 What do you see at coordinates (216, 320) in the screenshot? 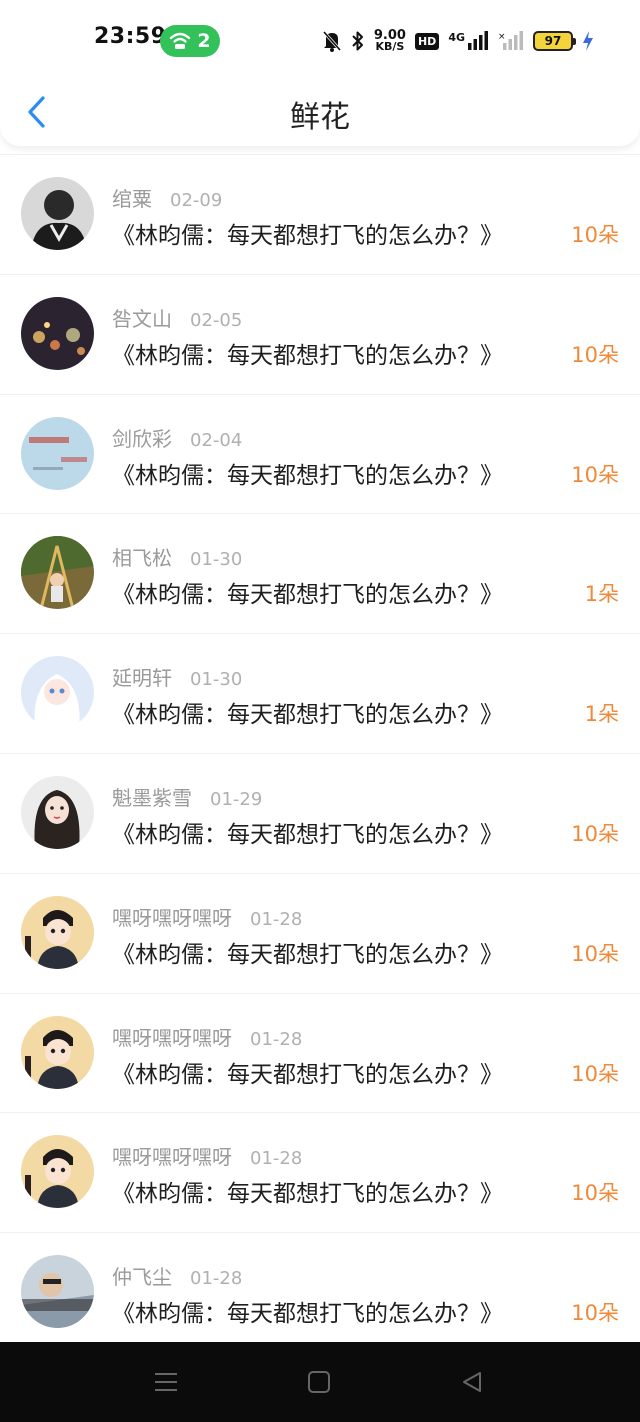
I see `date: 02-05` at bounding box center [216, 320].